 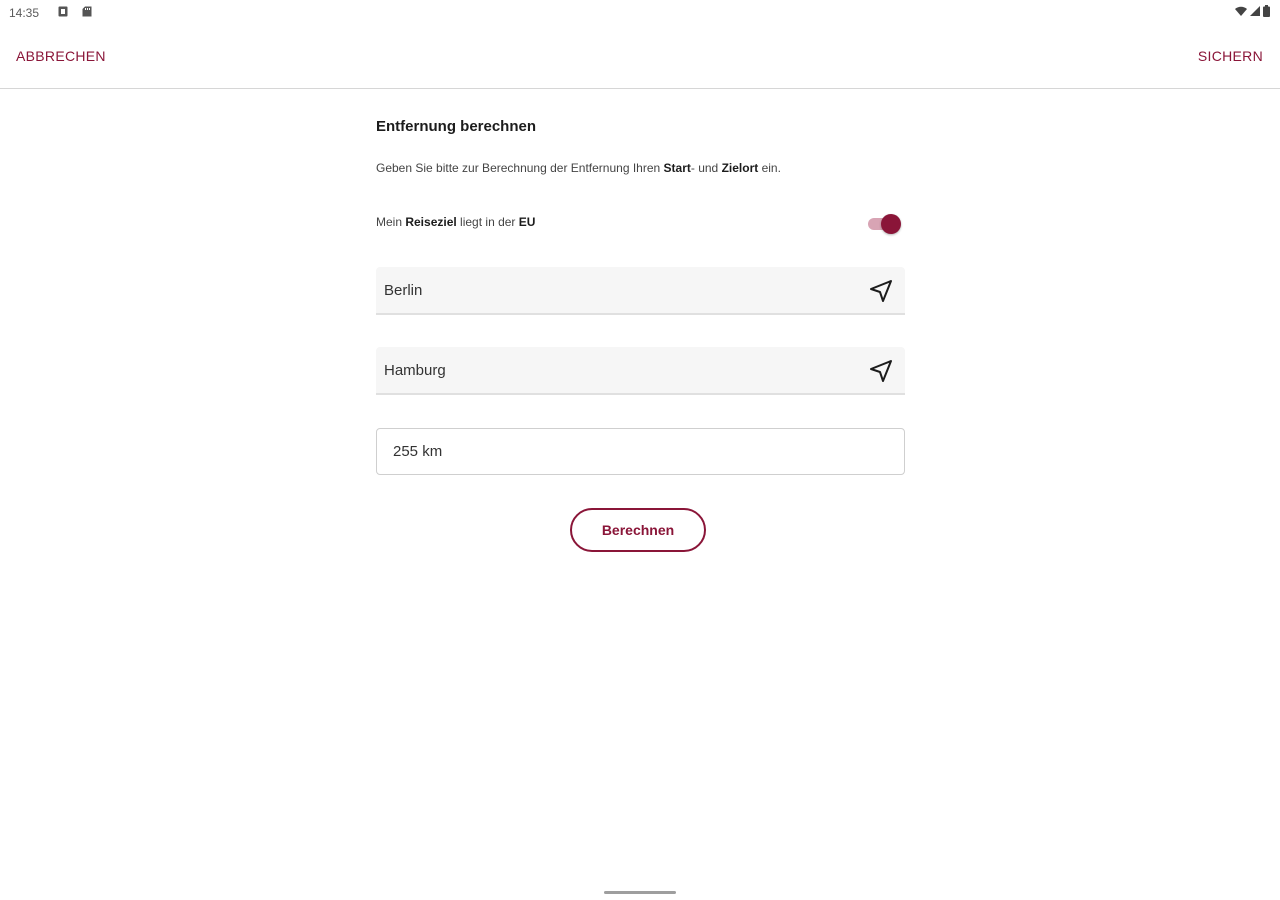 What do you see at coordinates (24, 13) in the screenshot?
I see `status-time: 14:35` at bounding box center [24, 13].